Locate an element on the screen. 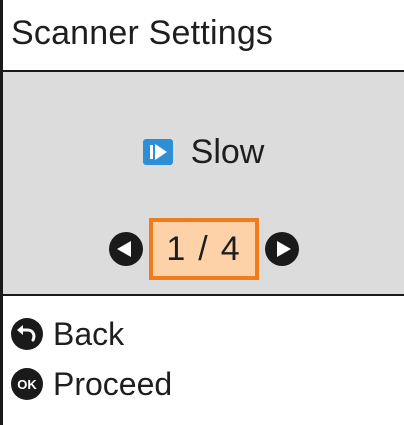 Image resolution: width=404 pixels, height=425 pixels. back-button: Back is located at coordinates (67, 334).